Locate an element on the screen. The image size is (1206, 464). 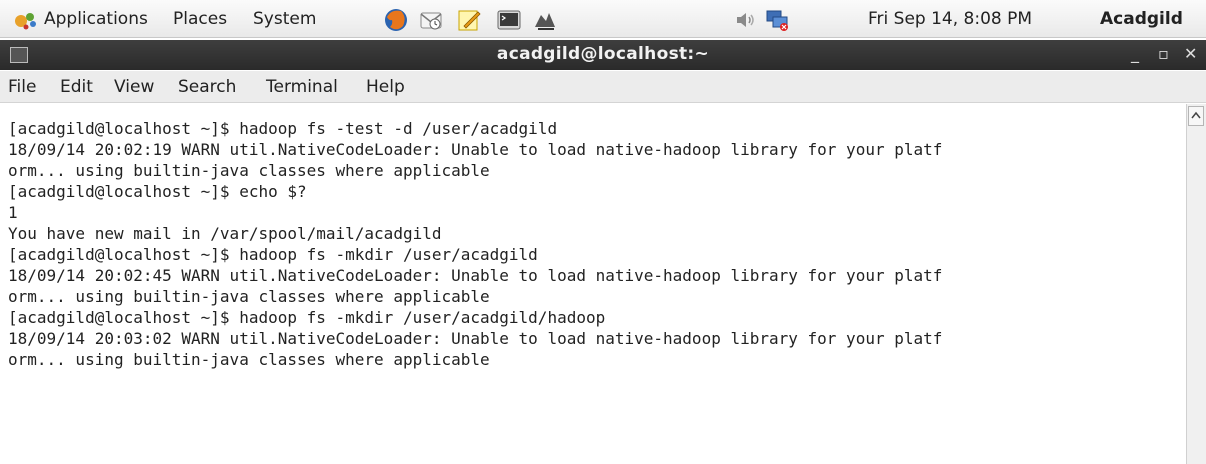
menu-file: File is located at coordinates (22, 87).